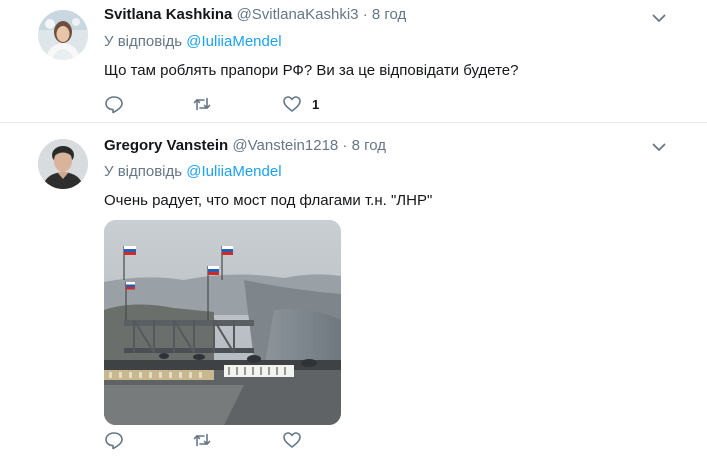  What do you see at coordinates (316, 104) in the screenshot?
I see `like-count: 1` at bounding box center [316, 104].